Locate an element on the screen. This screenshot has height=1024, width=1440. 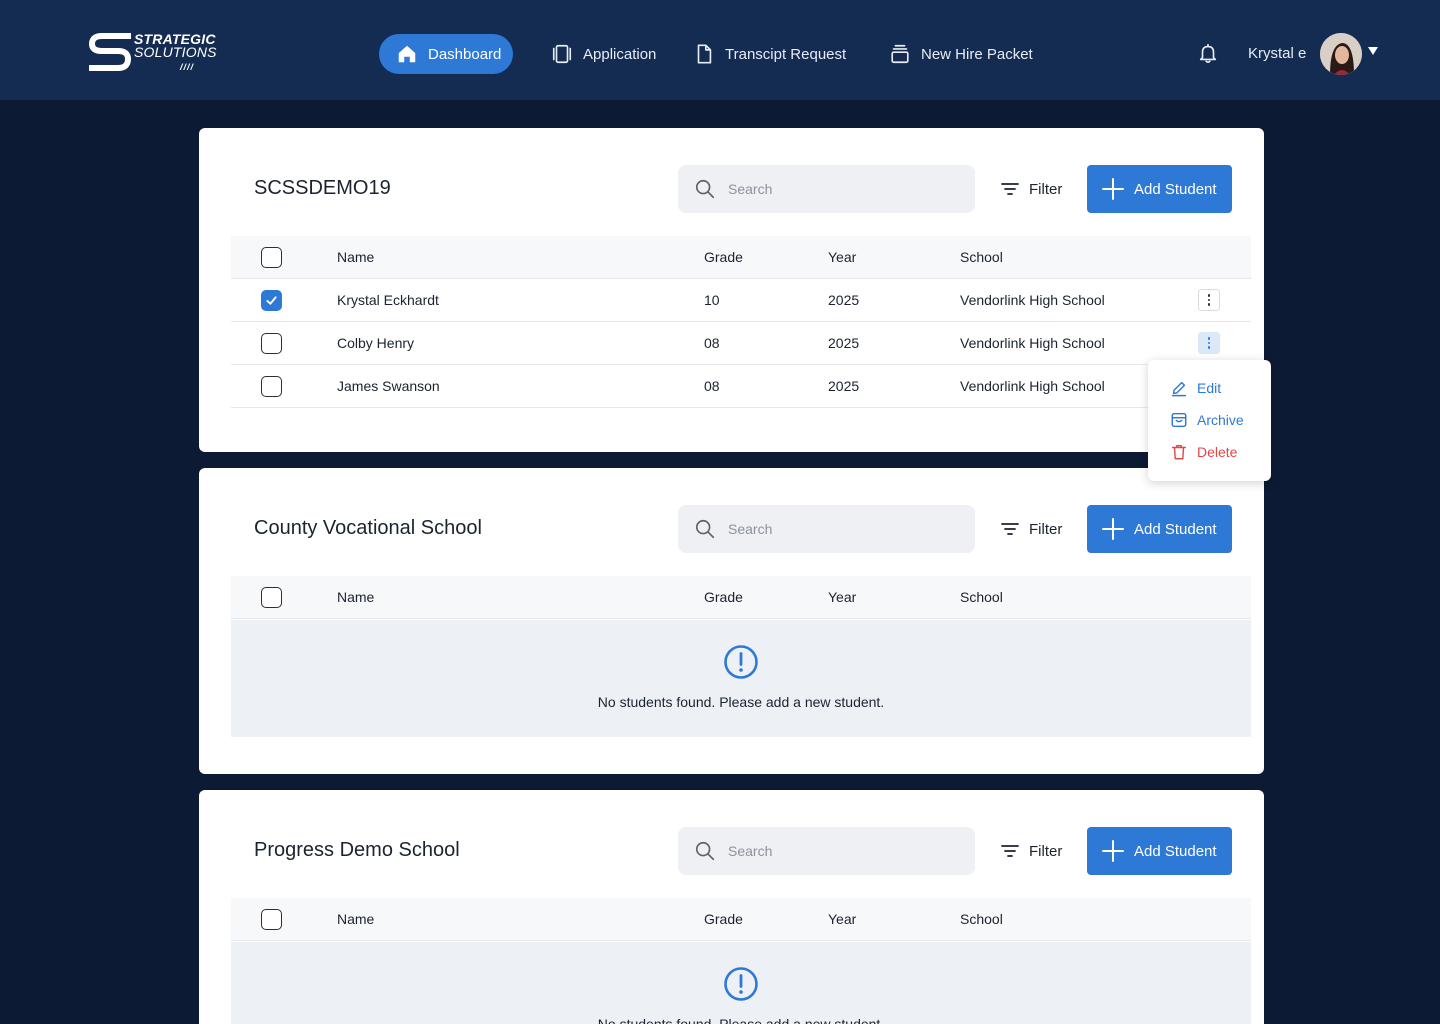
student-grade: 10 is located at coordinates (712, 300).